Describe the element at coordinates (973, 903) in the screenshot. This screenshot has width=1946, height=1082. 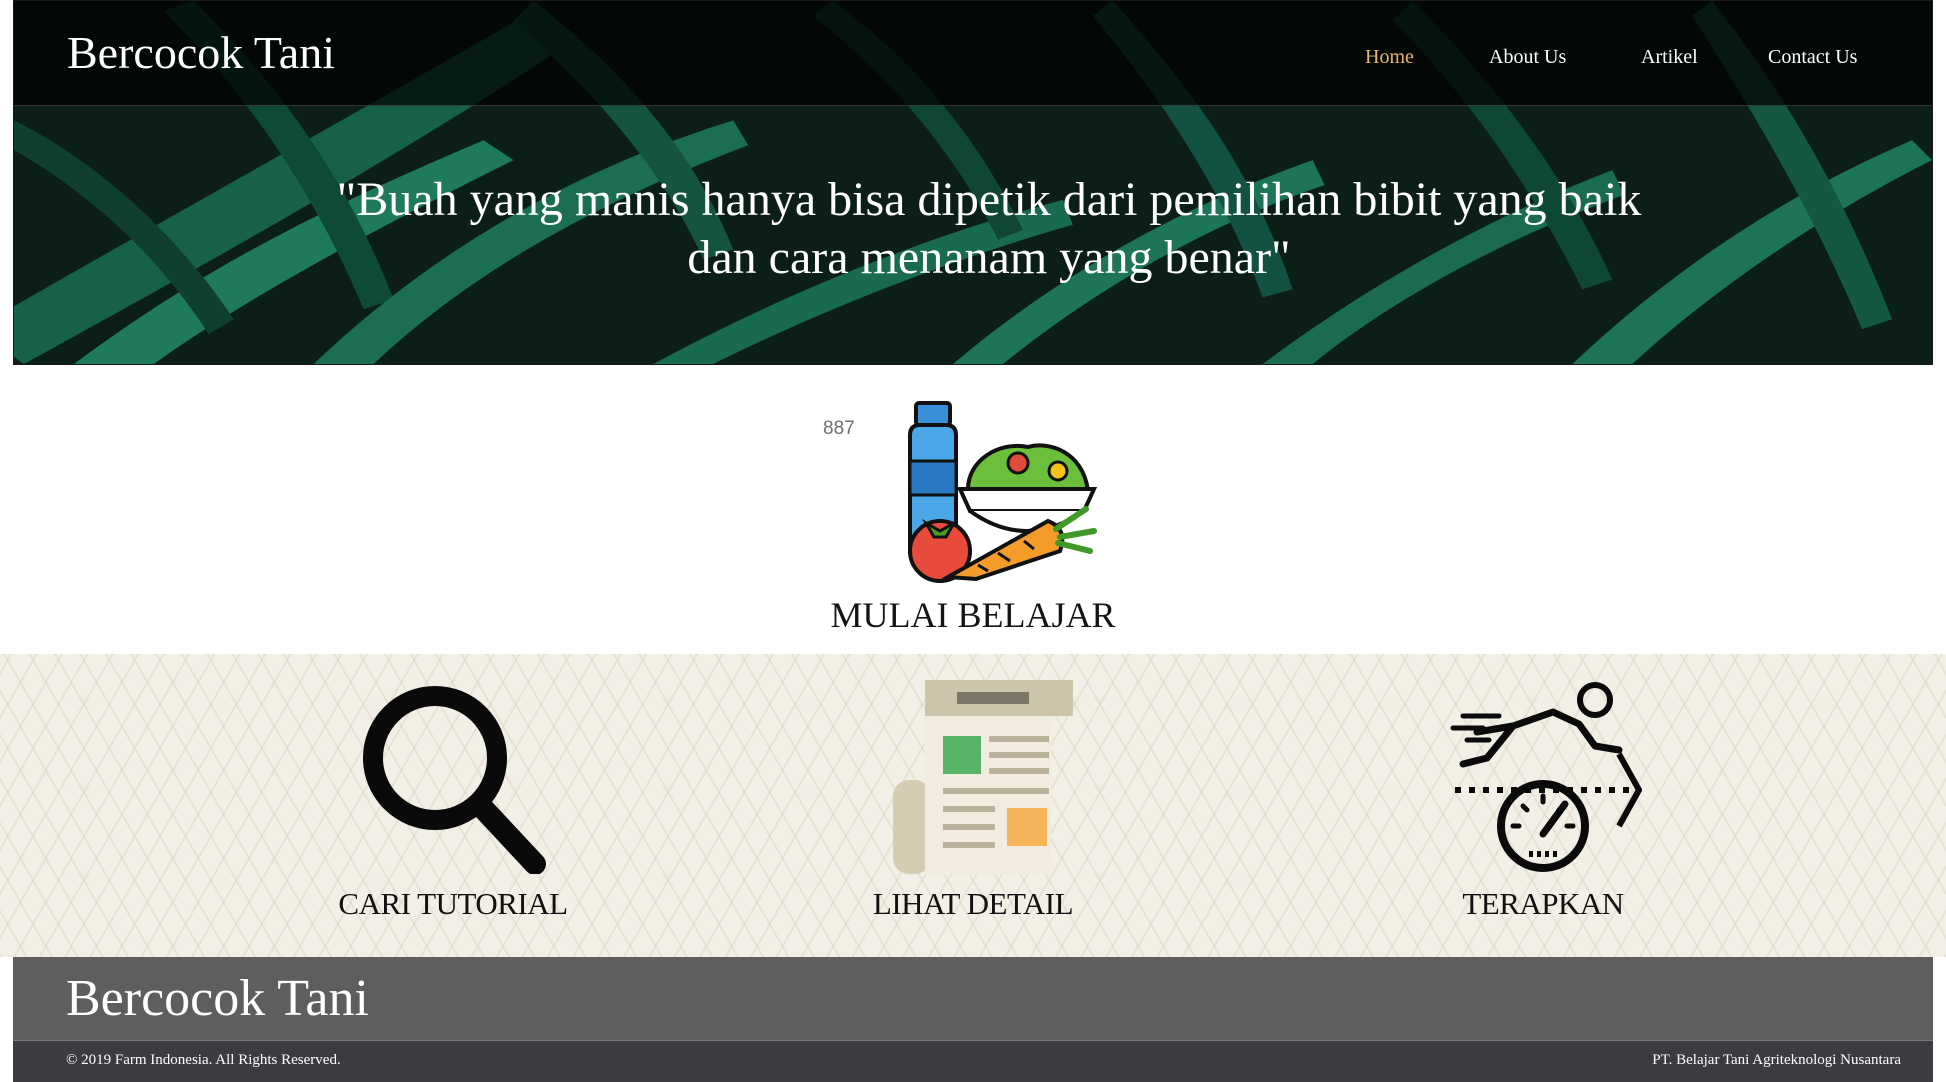
I see `feature-label: LIHAT DETAIL` at that location.